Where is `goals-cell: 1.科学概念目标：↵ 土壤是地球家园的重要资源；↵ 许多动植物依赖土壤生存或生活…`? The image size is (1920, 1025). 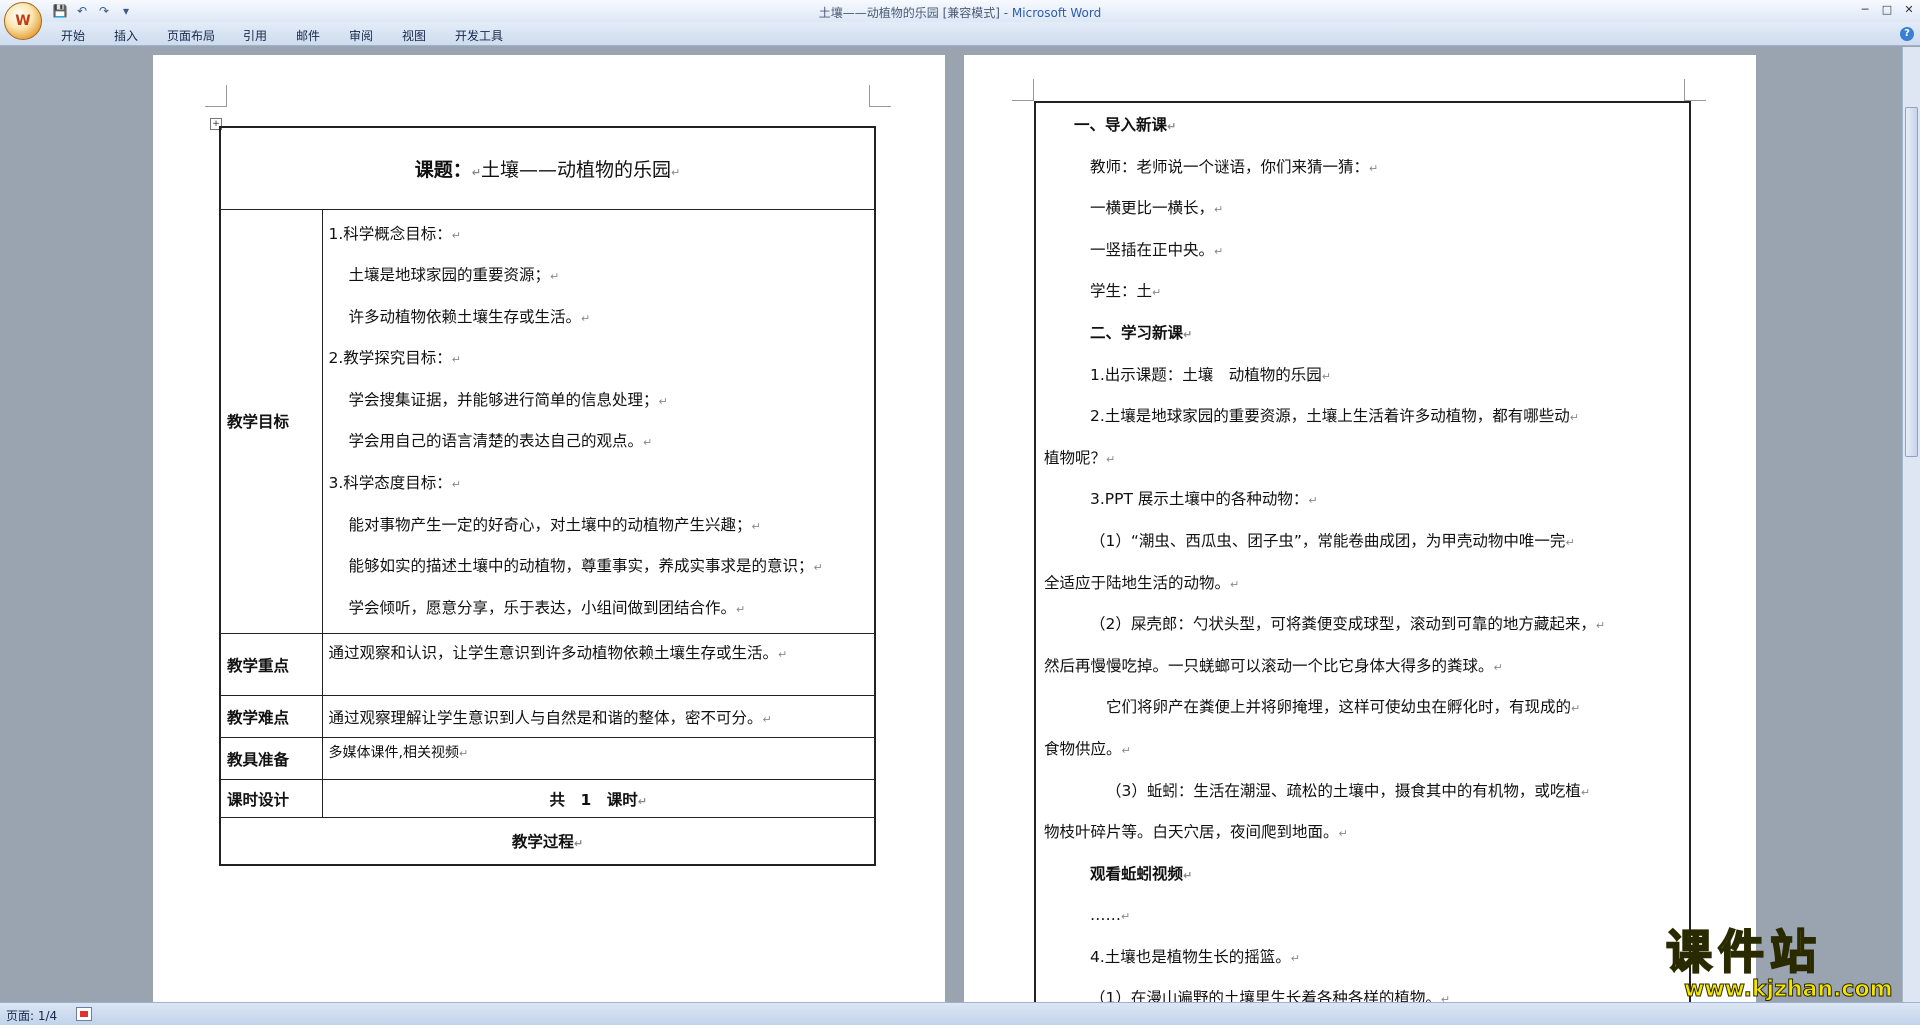 goals-cell: 1.科学概念目标：↵ 土壤是地球家园的重要资源；↵ 许多动植物依赖土壤生存或生活… is located at coordinates (598, 421).